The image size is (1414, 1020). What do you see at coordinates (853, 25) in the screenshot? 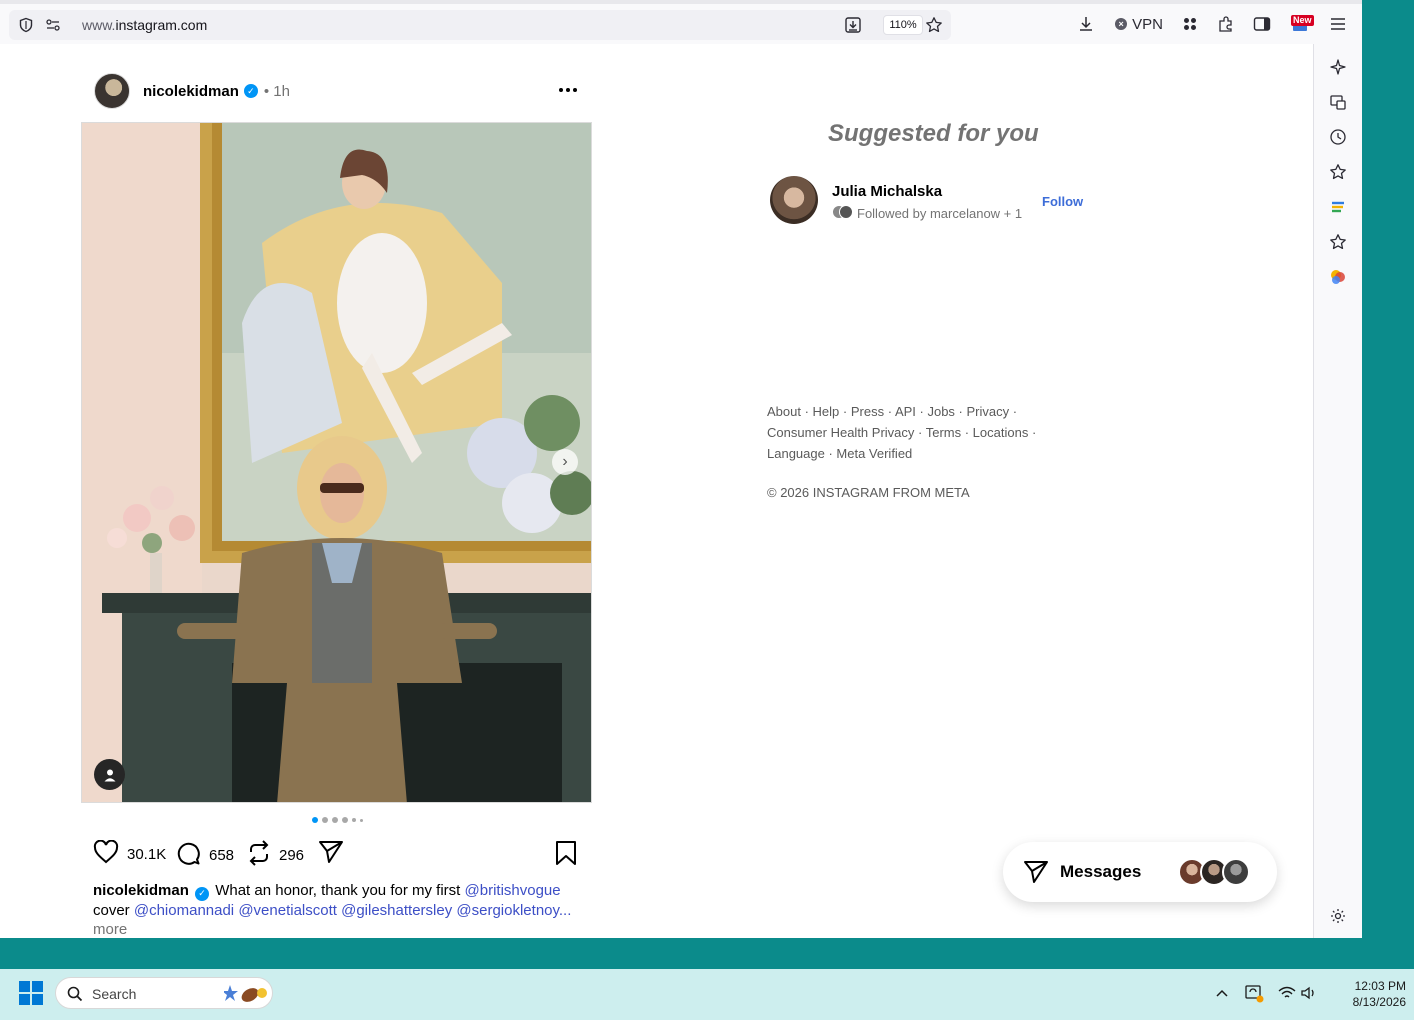
I see `save-page-icon` at bounding box center [853, 25].